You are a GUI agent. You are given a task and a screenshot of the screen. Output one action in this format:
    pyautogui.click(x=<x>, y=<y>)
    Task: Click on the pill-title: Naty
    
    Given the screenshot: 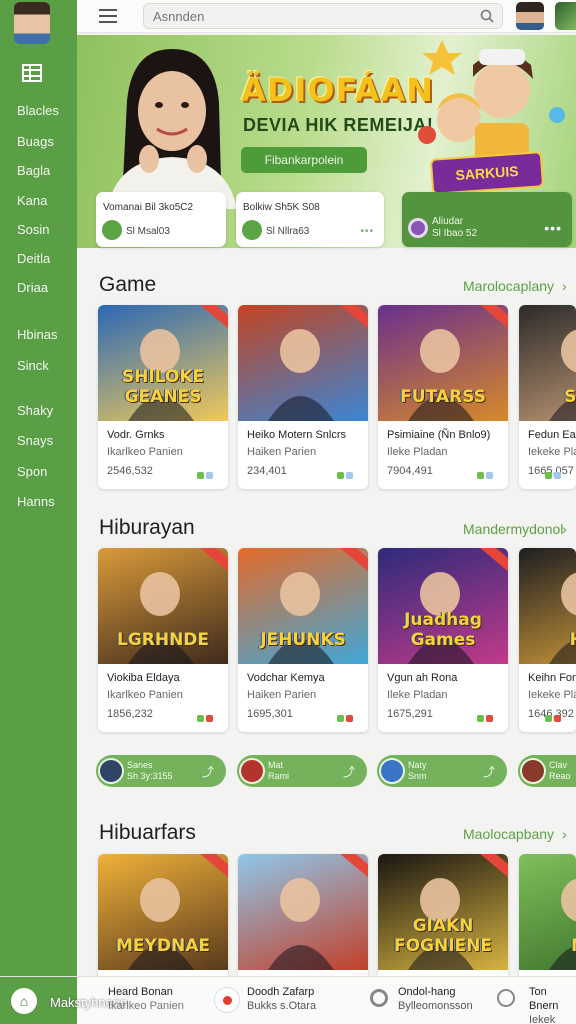 What is the action you would take?
    pyautogui.click(x=417, y=765)
    